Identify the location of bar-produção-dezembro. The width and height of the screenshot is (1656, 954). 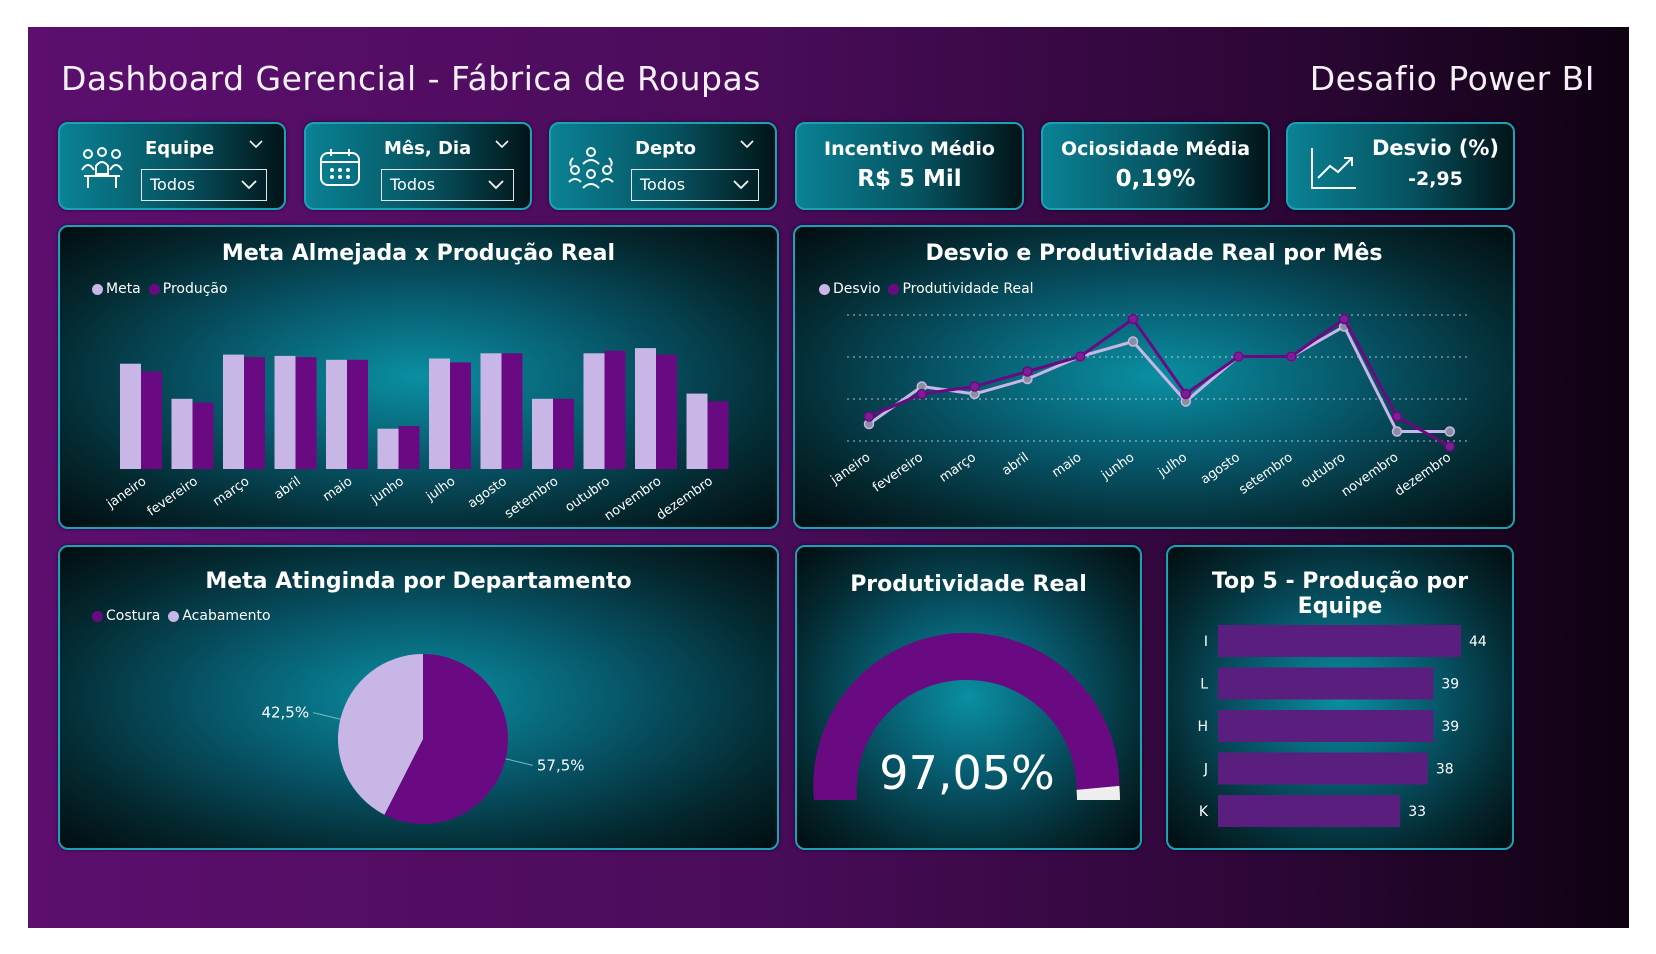
(718, 435).